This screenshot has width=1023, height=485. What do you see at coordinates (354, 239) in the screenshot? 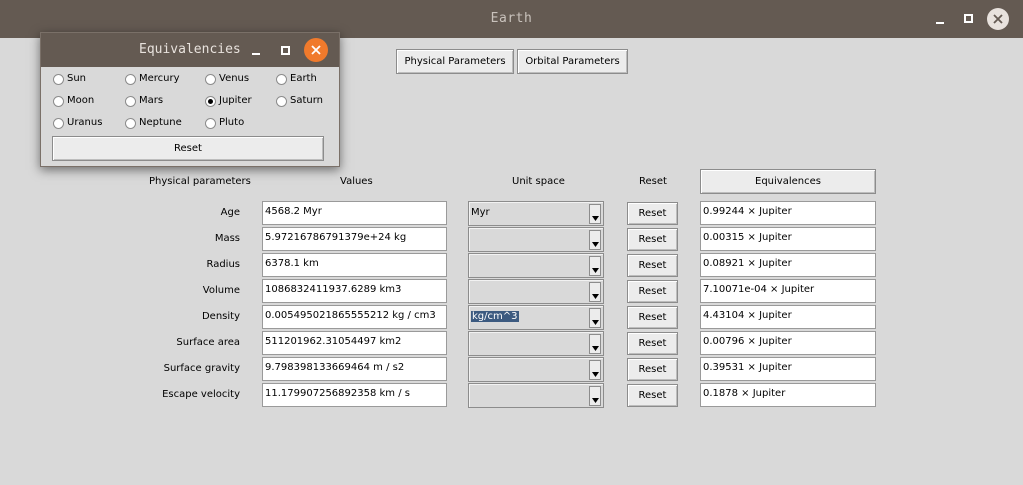
I see `param-value-input: 5.97216786791379e+24 kg` at bounding box center [354, 239].